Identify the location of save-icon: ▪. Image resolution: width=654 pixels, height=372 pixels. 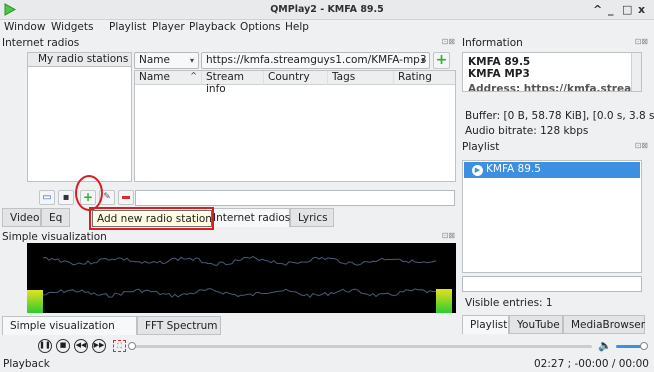
(66, 197).